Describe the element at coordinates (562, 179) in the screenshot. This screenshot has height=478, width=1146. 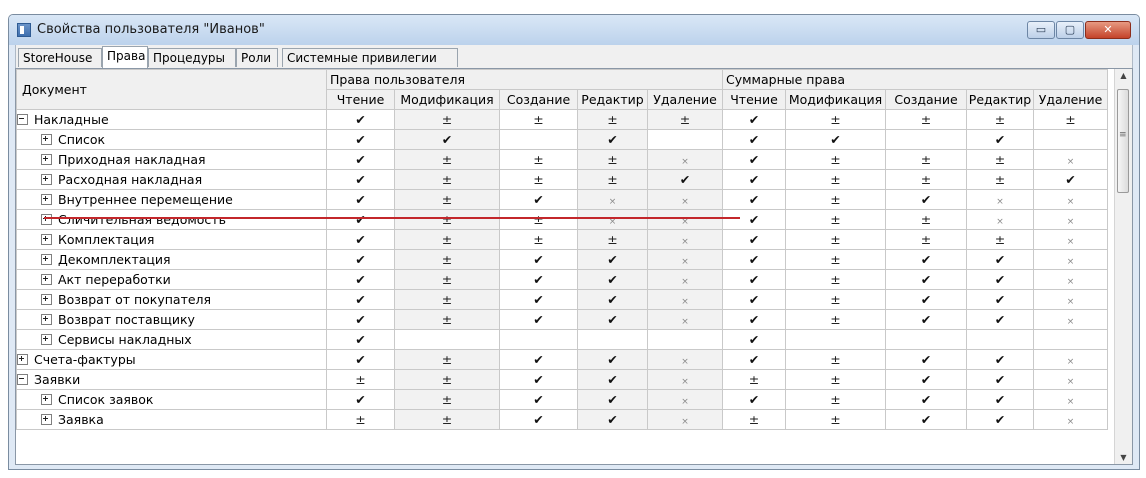
I see `table-row: Расходная накладная ✔ ± ± ± ✔ ✔ ± ± ± ✔` at that location.